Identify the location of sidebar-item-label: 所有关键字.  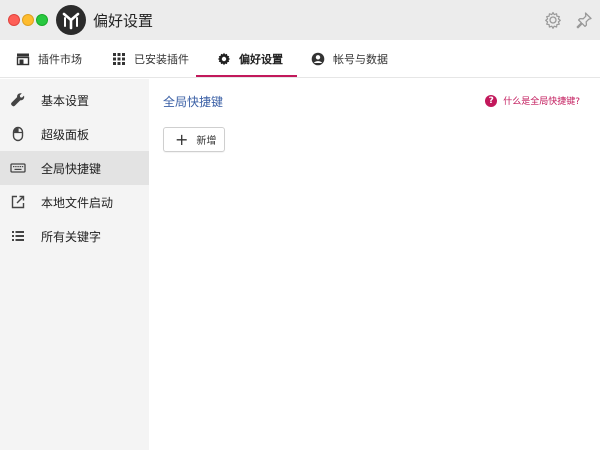
(71, 236).